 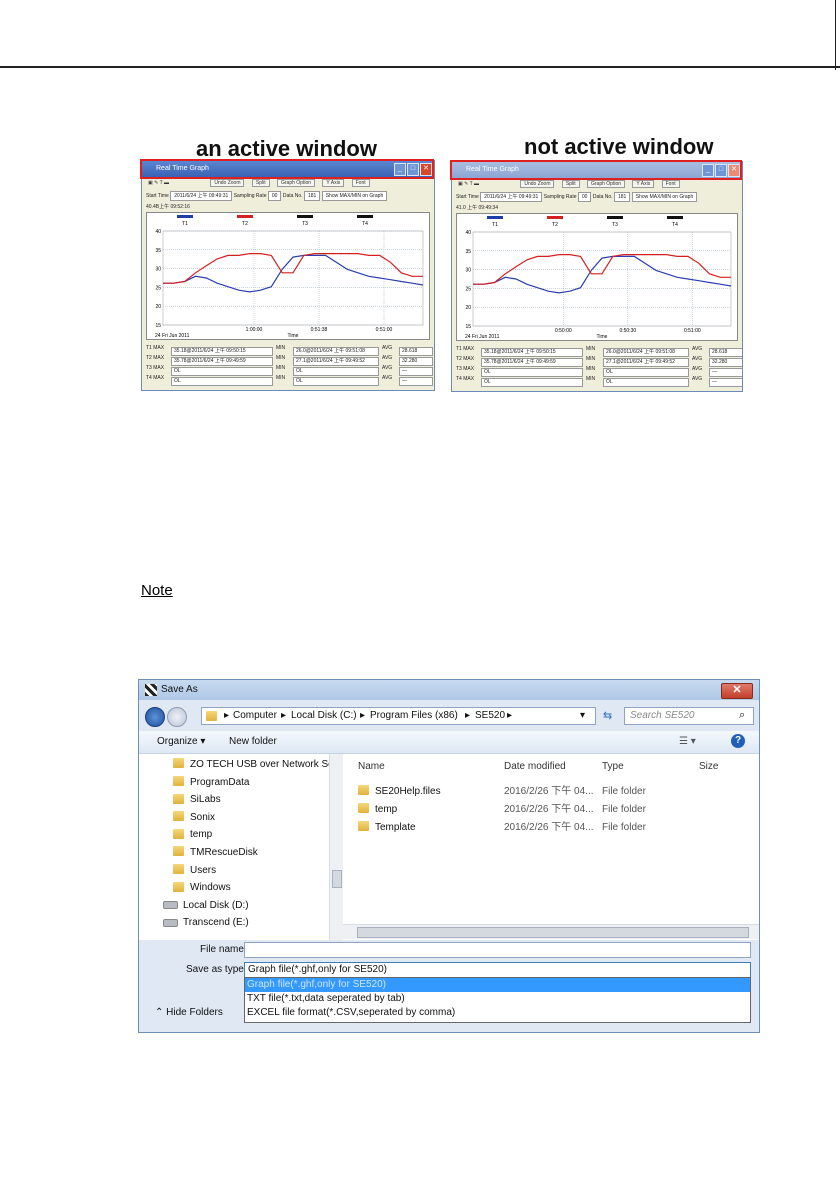 What do you see at coordinates (613, 766) in the screenshot?
I see `column-type: Type` at bounding box center [613, 766].